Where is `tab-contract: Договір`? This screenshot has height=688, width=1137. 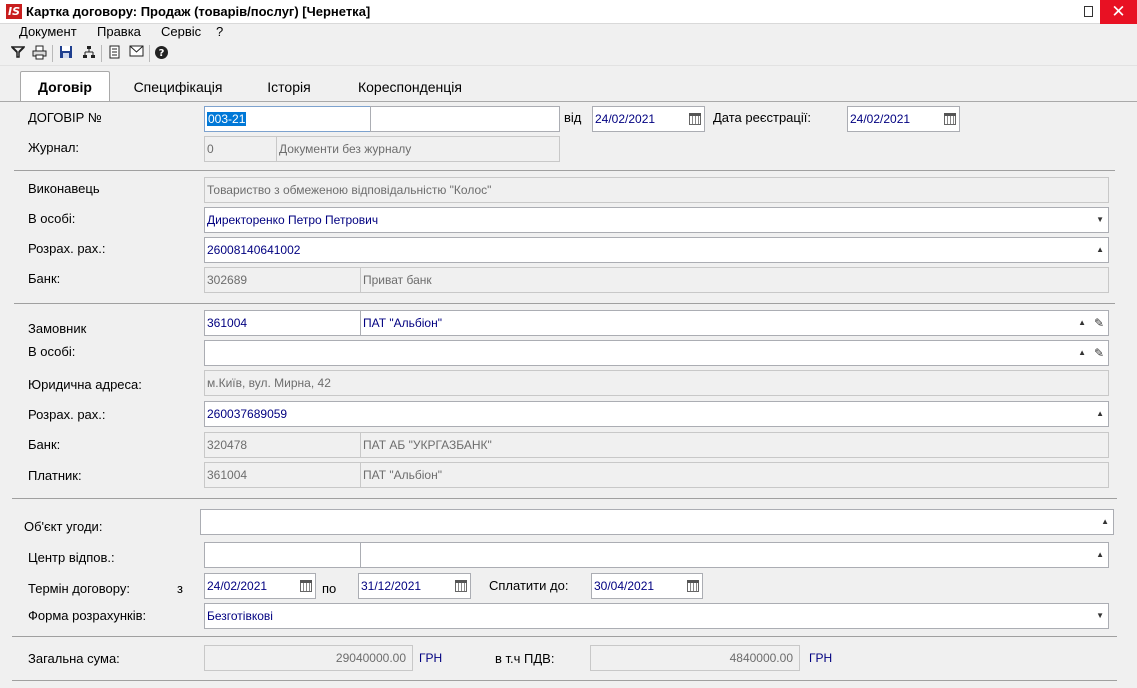 tab-contract: Договір is located at coordinates (65, 86).